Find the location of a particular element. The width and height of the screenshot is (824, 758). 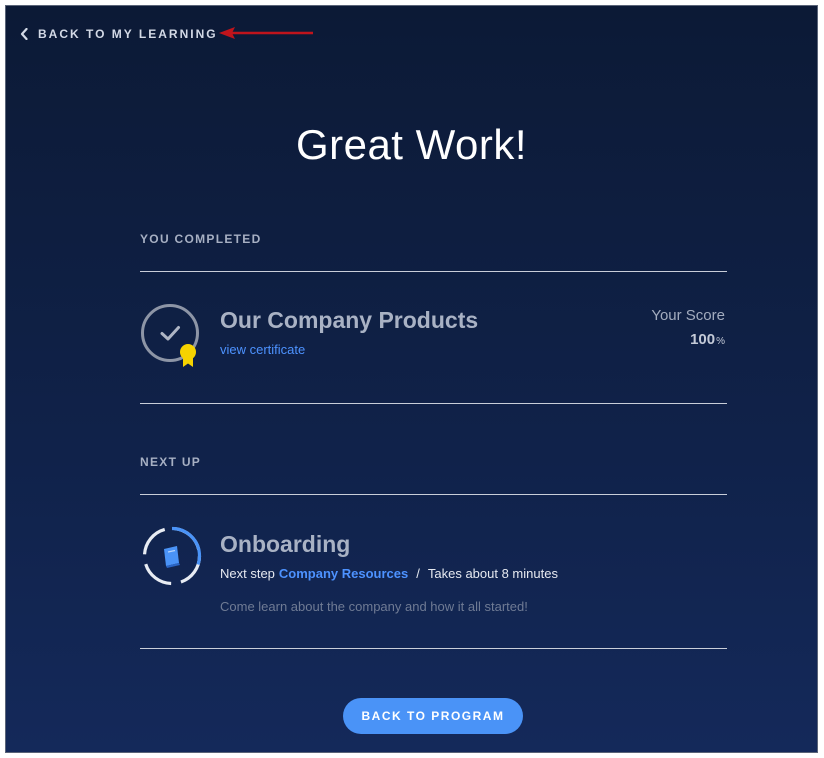

annotation-arrow-icon is located at coordinates (266, 33).